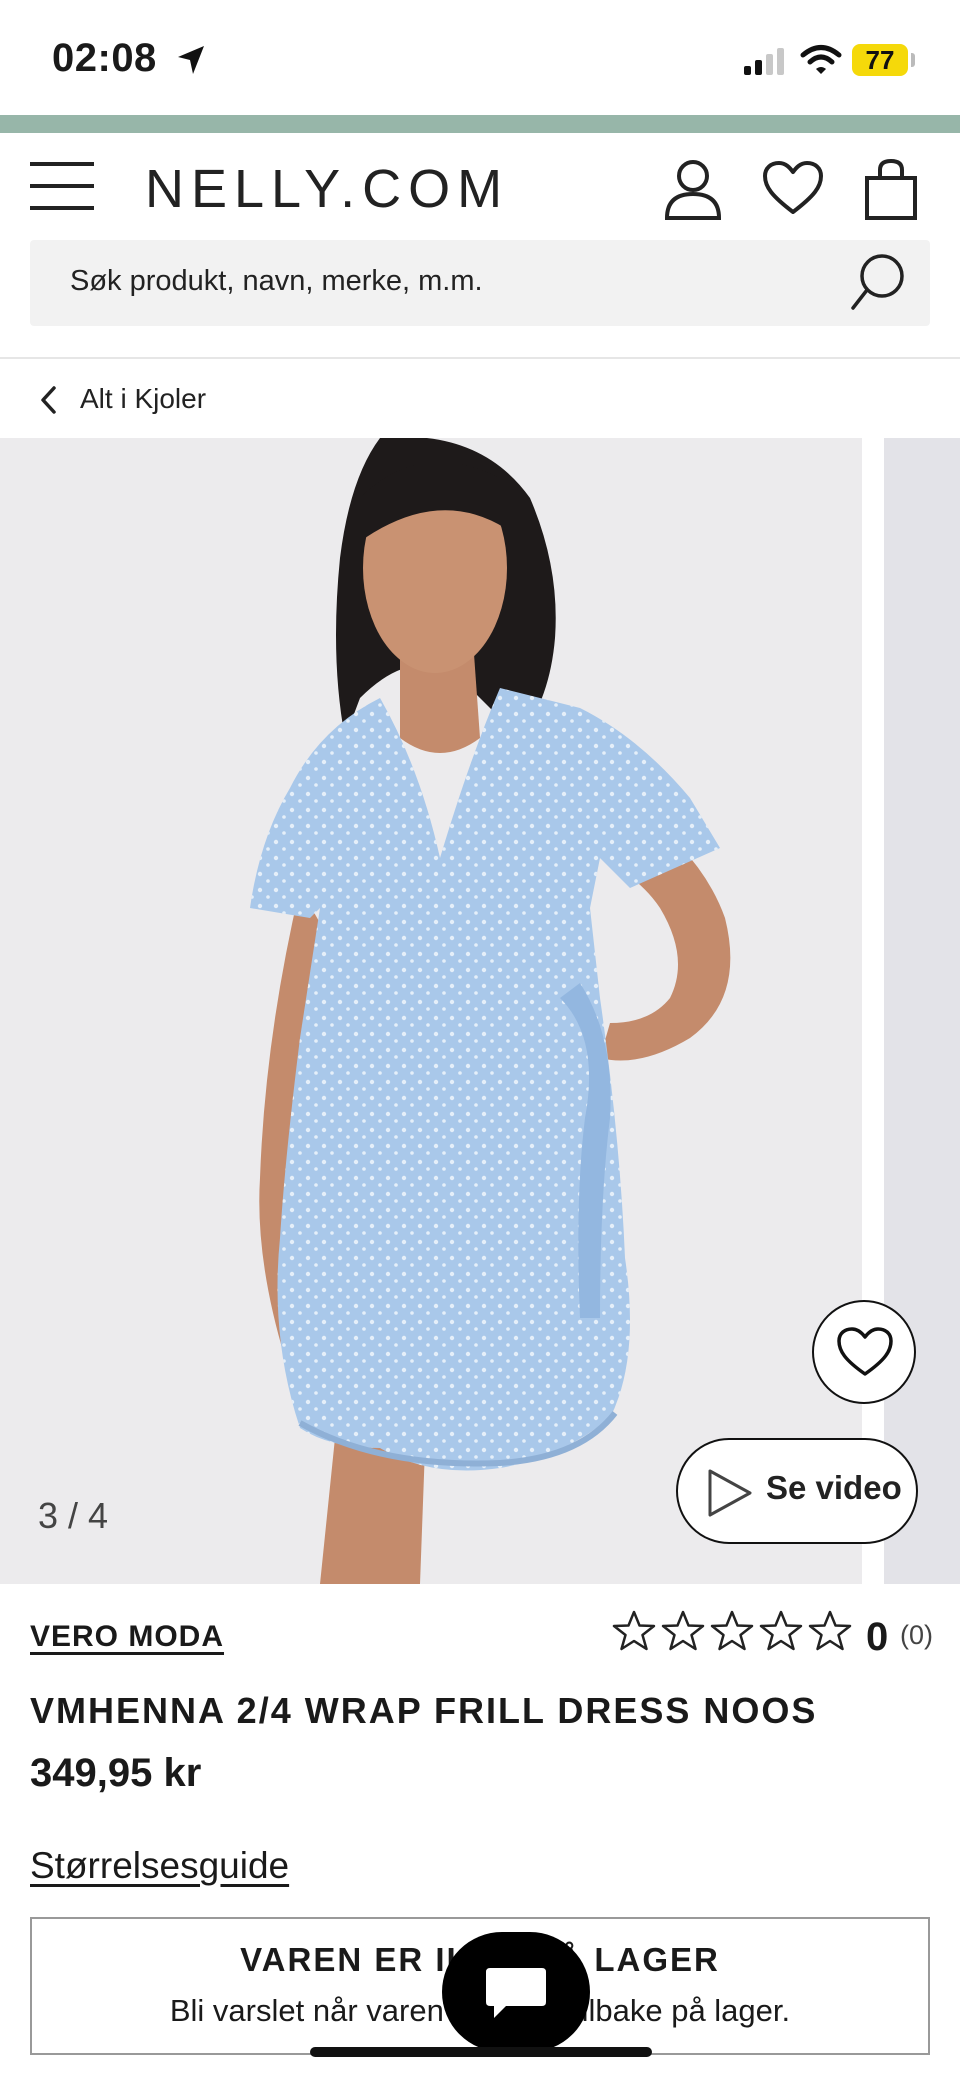 Image resolution: width=960 pixels, height=2078 pixels. I want to click on battery-cap, so click(913, 60).